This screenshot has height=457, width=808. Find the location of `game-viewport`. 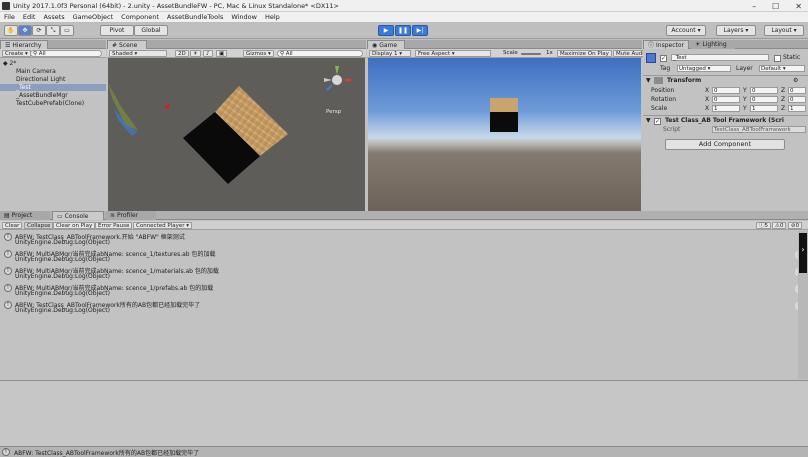

game-viewport is located at coordinates (504, 134).